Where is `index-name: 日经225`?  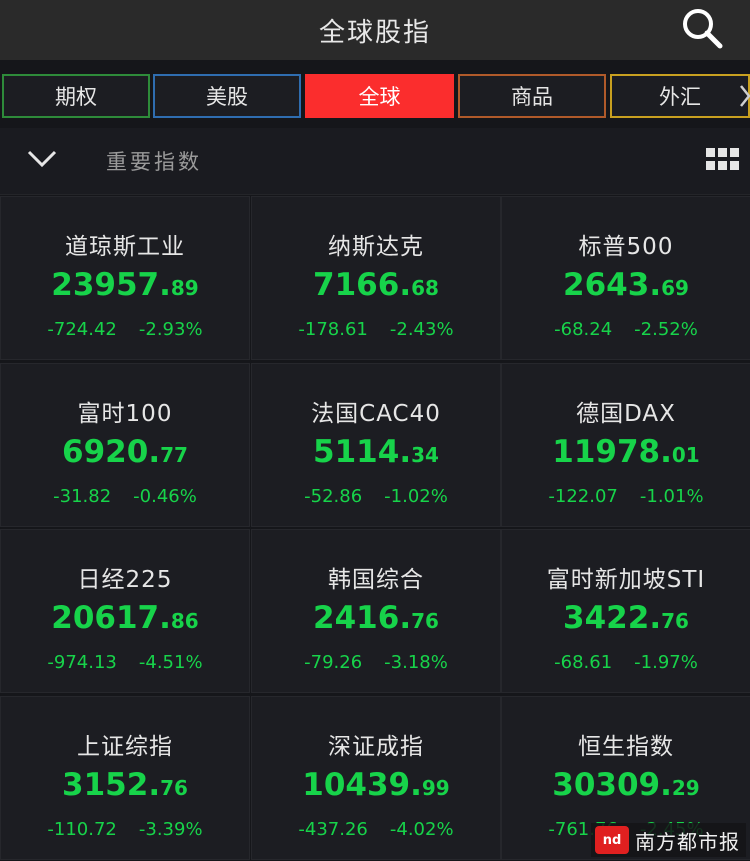
index-name: 日经225 is located at coordinates (125, 580).